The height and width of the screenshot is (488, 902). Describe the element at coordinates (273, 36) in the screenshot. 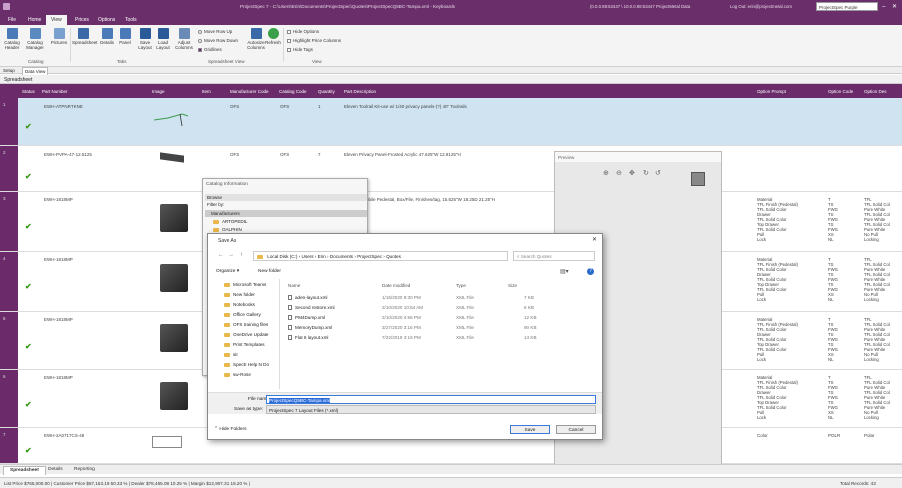

I see `refresh-button: Refresh` at that location.